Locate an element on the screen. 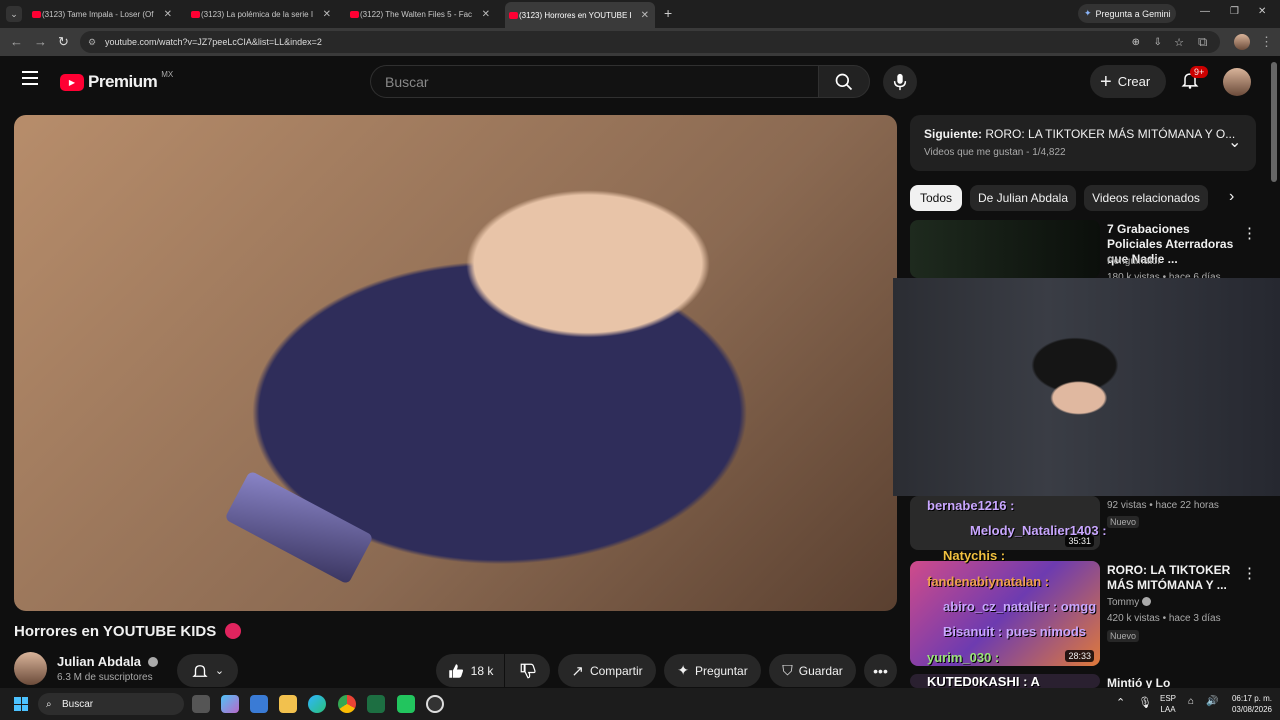 The width and height of the screenshot is (1280, 720). share-button: ↗ Compartir is located at coordinates (607, 670).